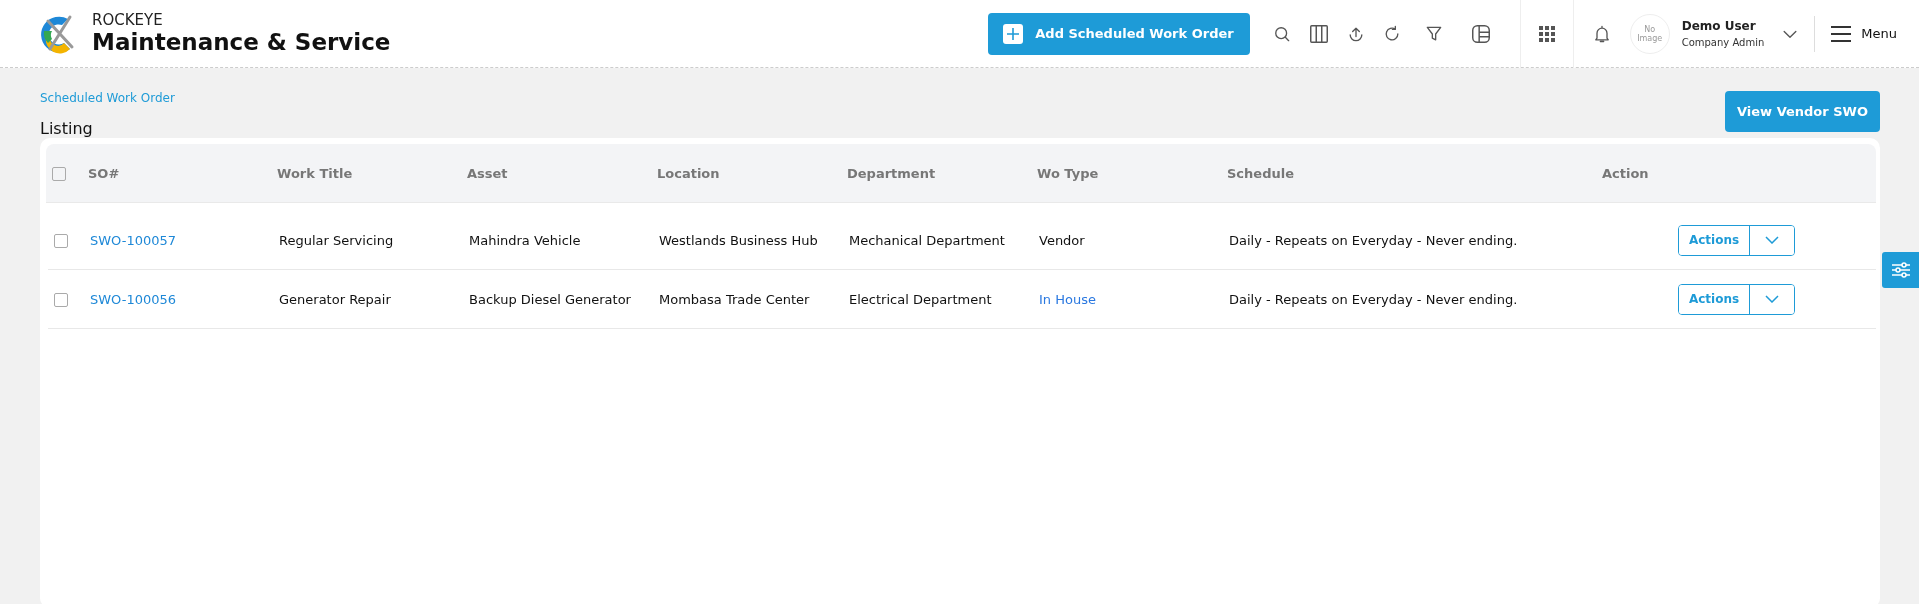 The height and width of the screenshot is (604, 1919). What do you see at coordinates (1067, 299) in the screenshot?
I see `wo-type-link: In House` at bounding box center [1067, 299].